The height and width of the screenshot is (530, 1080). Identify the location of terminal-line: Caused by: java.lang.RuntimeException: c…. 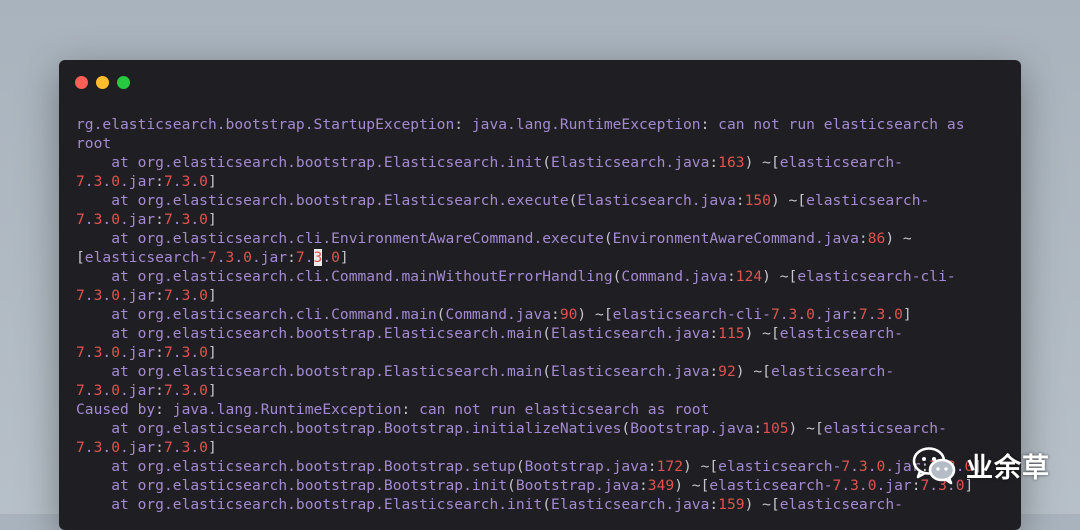
(393, 409).